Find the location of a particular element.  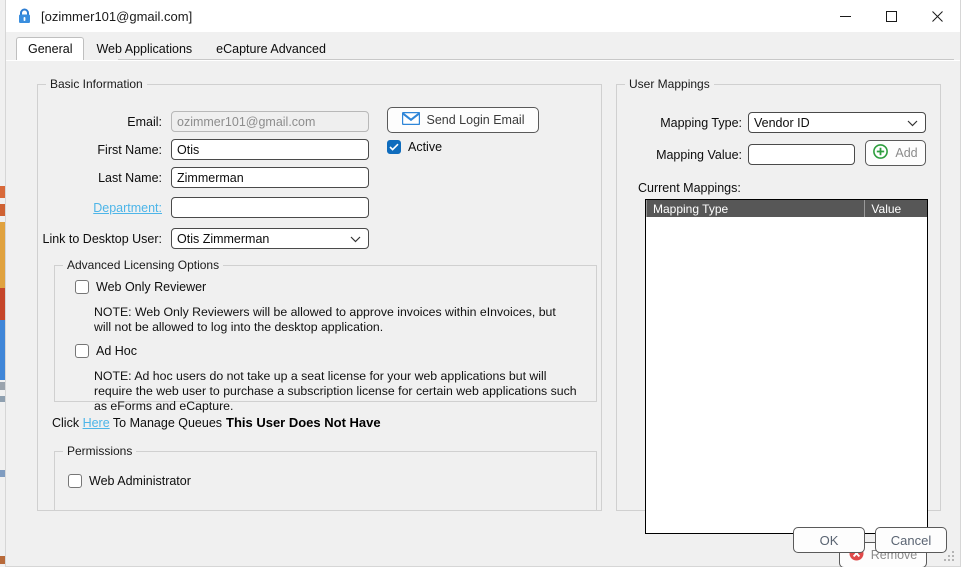

tab-ecapture-advanced-label: eCapture Advanced is located at coordinates (271, 49).